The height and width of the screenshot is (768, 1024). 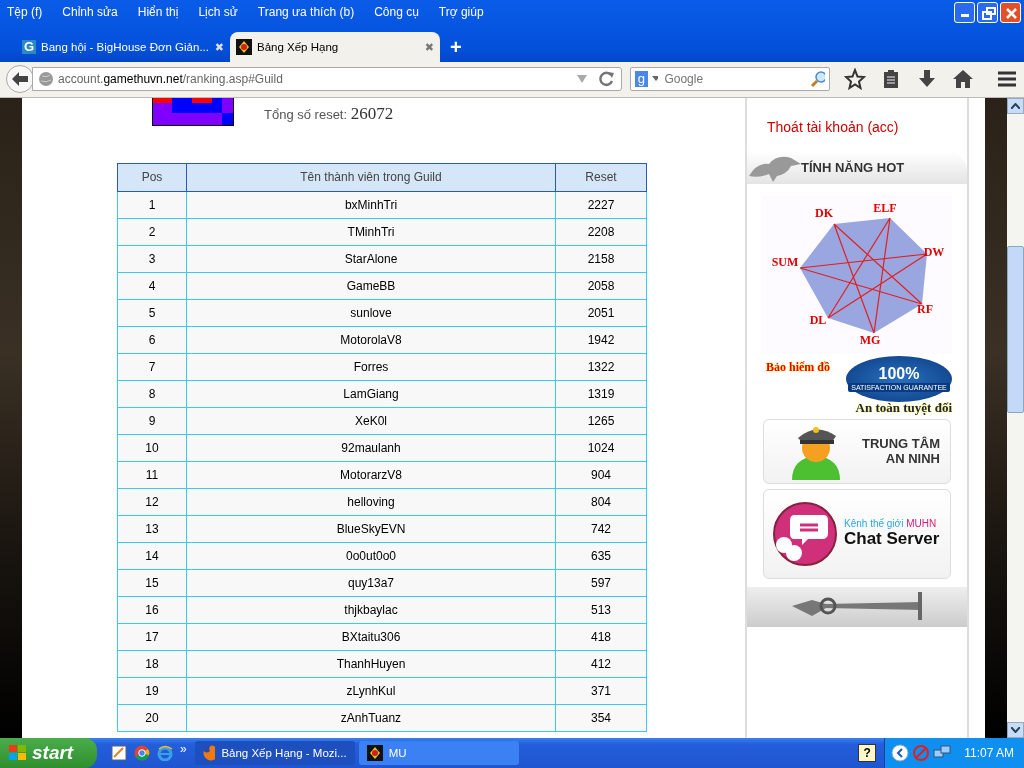 What do you see at coordinates (371, 583) in the screenshot?
I see `table-cell: quy13a7` at bounding box center [371, 583].